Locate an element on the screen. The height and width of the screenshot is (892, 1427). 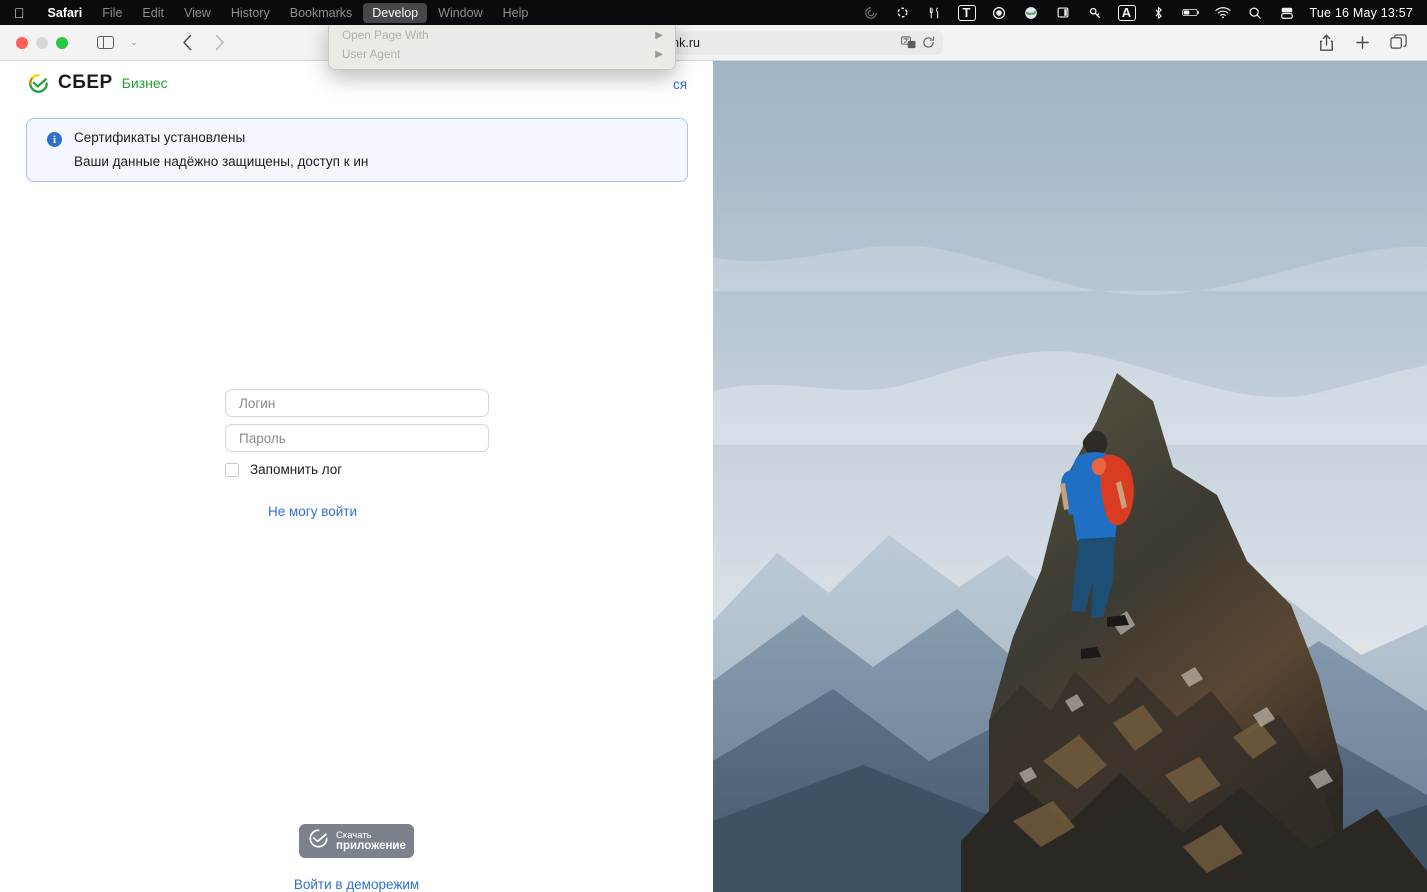
spiral-icon is located at coordinates (871, 13).